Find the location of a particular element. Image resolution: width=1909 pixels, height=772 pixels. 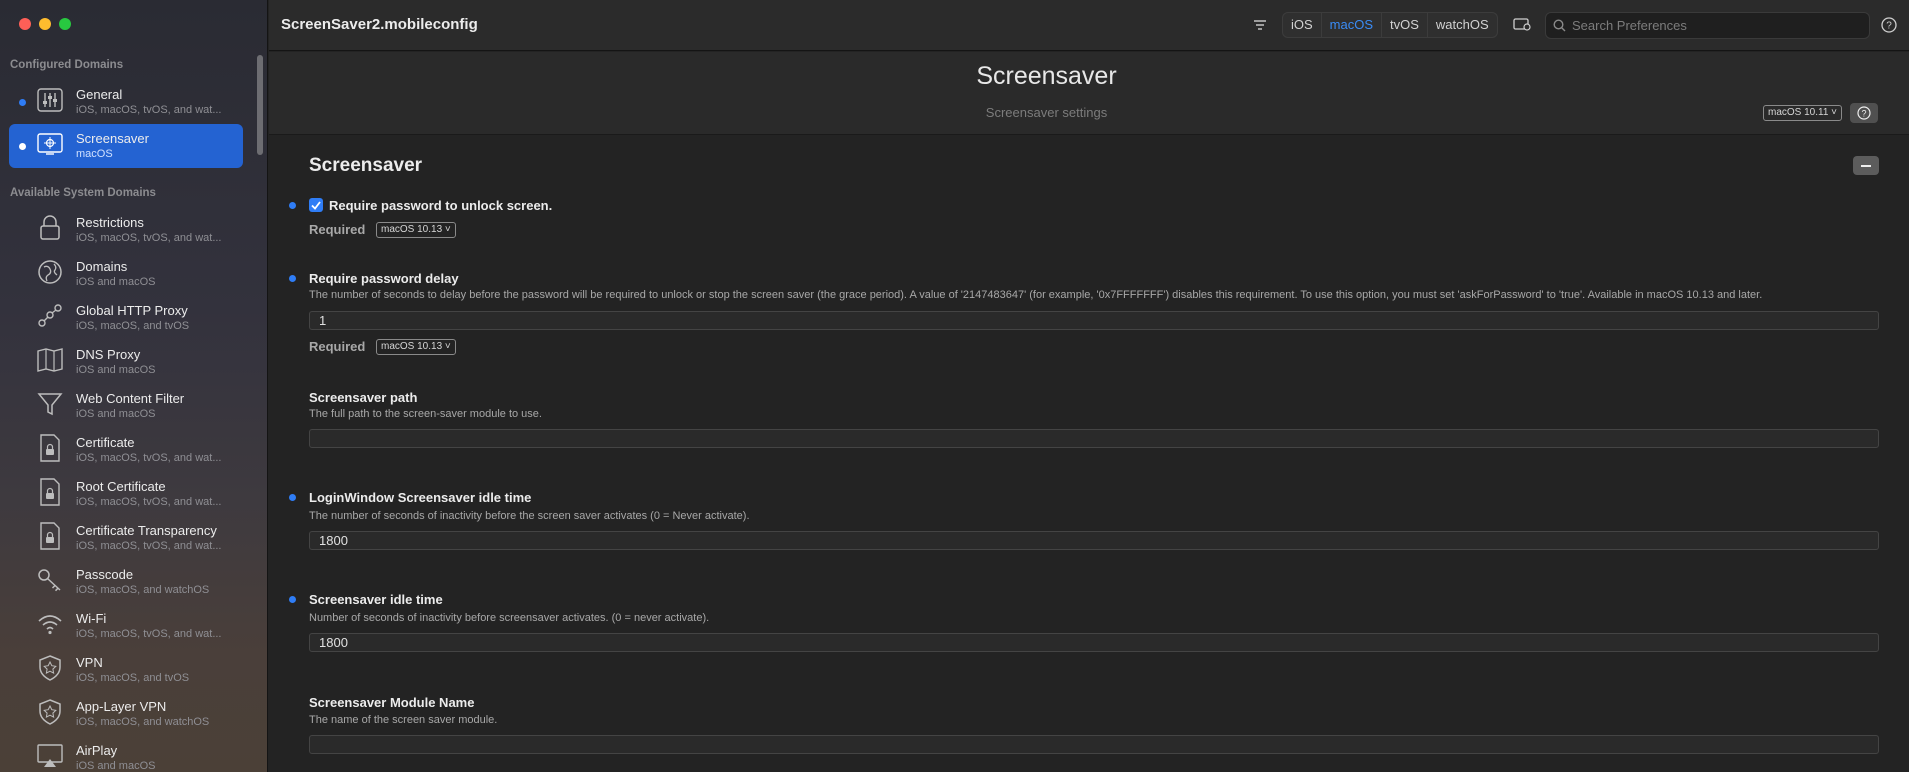

search-icon is located at coordinates (1559, 28).